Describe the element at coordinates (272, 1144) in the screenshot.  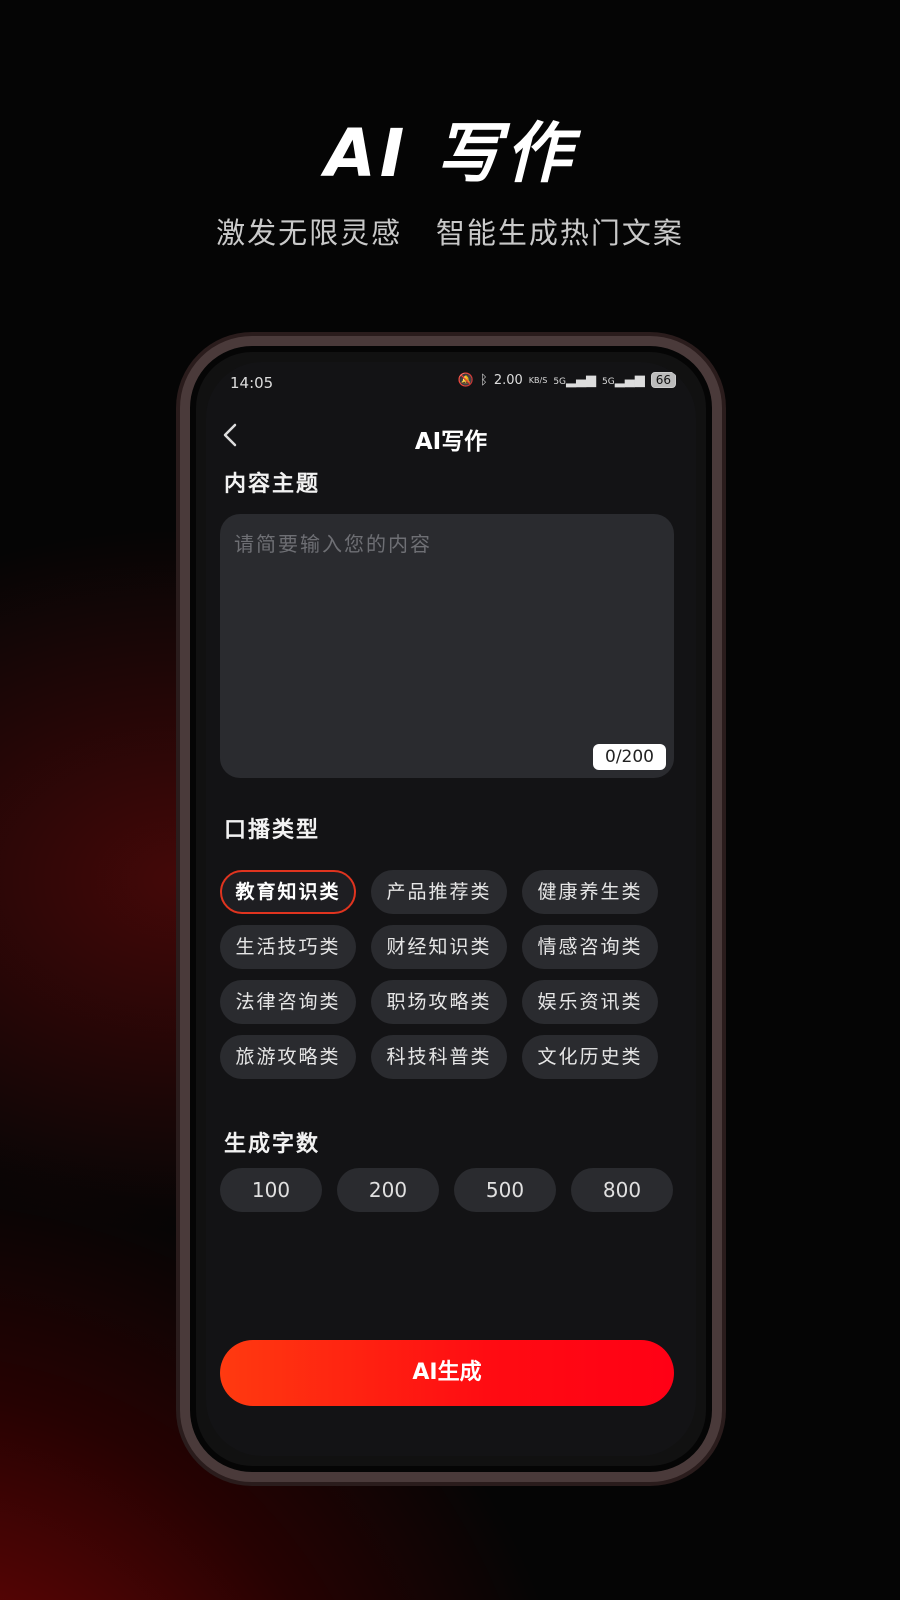
I see `word-count-label: 生成字数` at that location.